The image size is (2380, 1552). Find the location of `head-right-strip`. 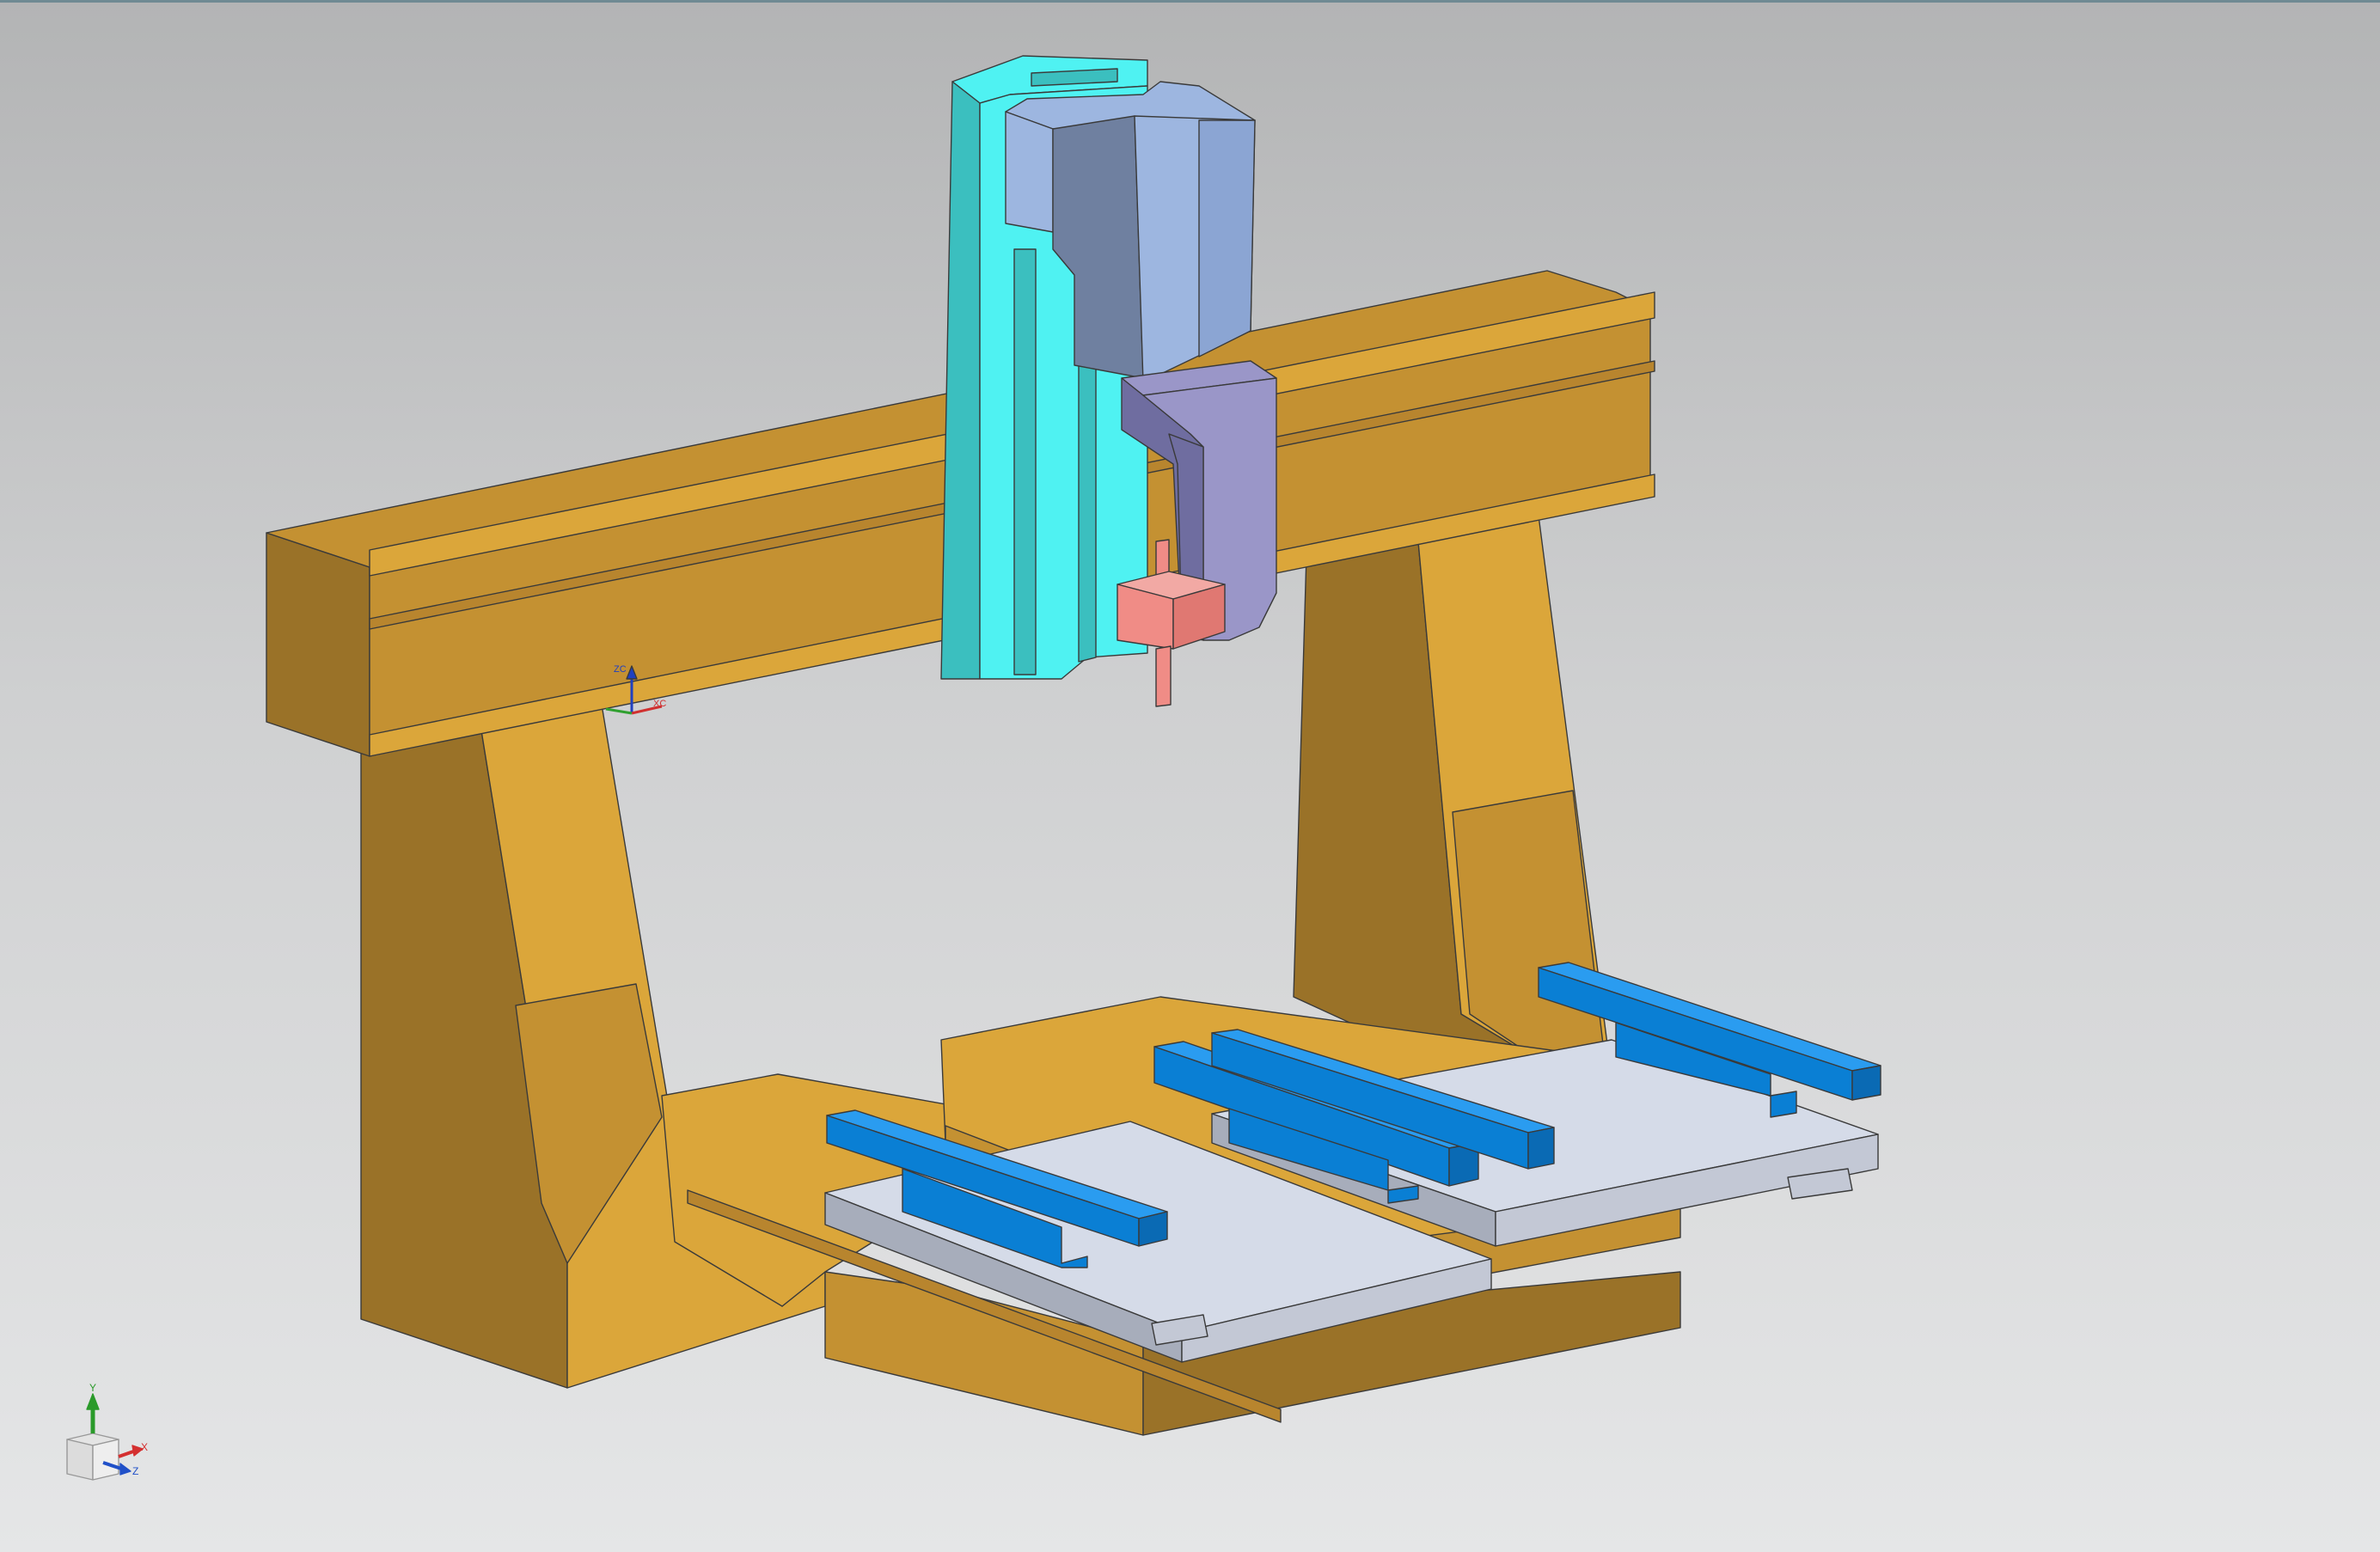

head-right-strip is located at coordinates (1227, 238).